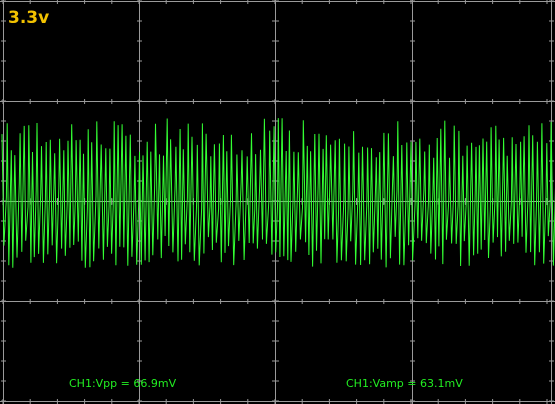 The width and height of the screenshot is (555, 404). I want to click on measurement-vamp-name: CH1:Vamp, so click(375, 383).